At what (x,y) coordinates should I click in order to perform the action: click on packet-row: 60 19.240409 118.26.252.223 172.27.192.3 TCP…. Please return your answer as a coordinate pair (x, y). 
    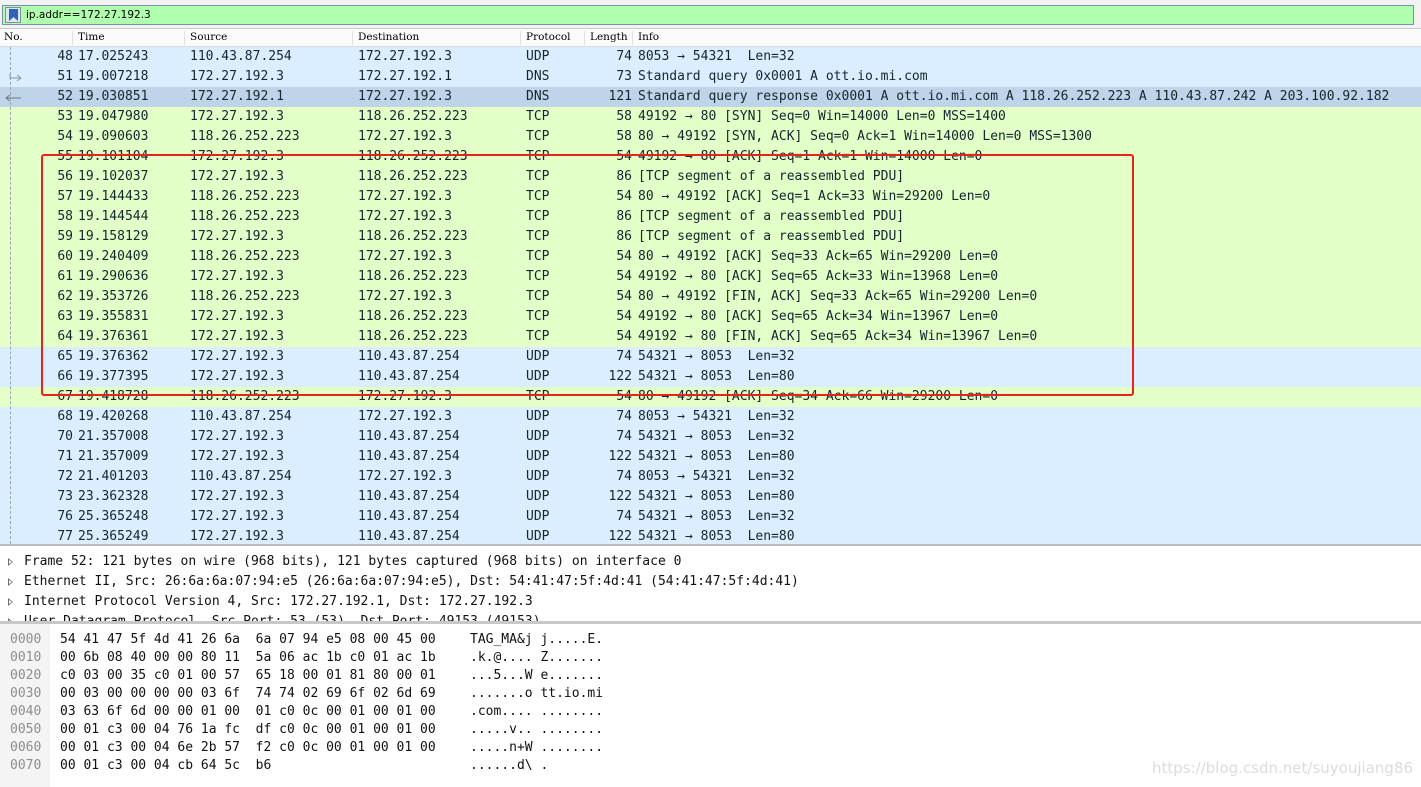
    Looking at the image, I should click on (710, 257).